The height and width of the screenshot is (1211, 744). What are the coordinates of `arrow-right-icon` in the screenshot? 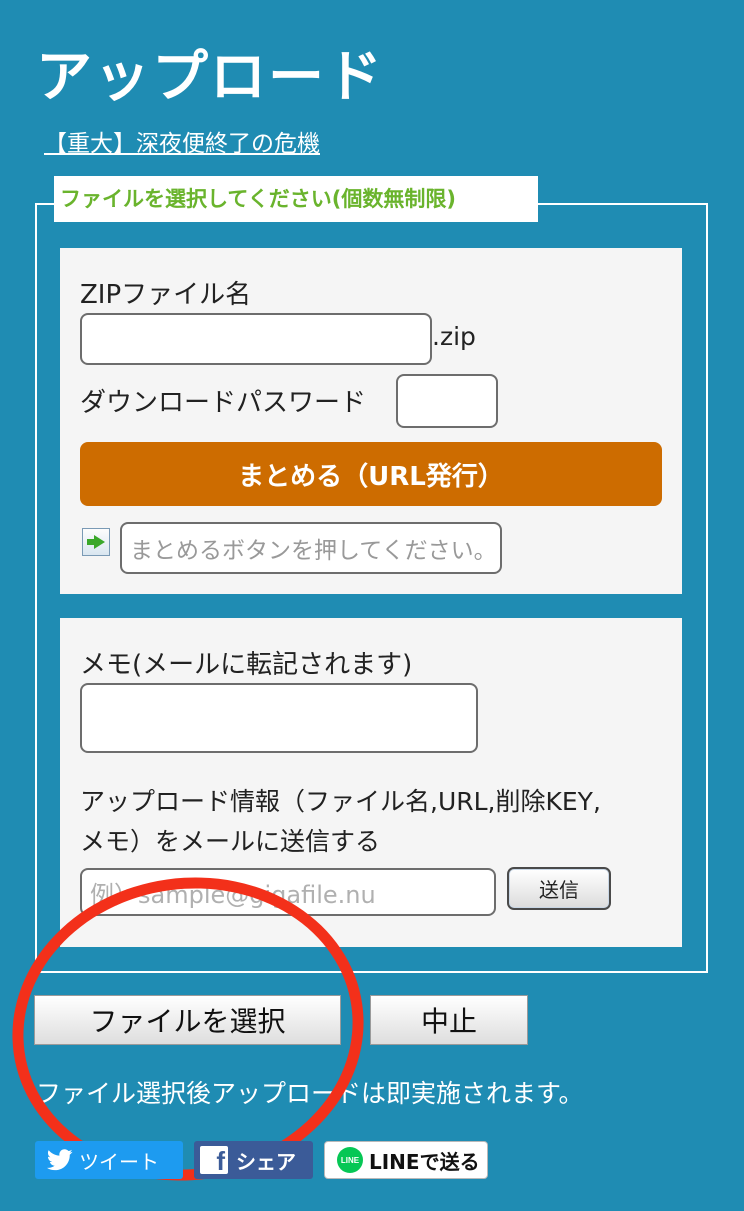 It's located at (96, 542).